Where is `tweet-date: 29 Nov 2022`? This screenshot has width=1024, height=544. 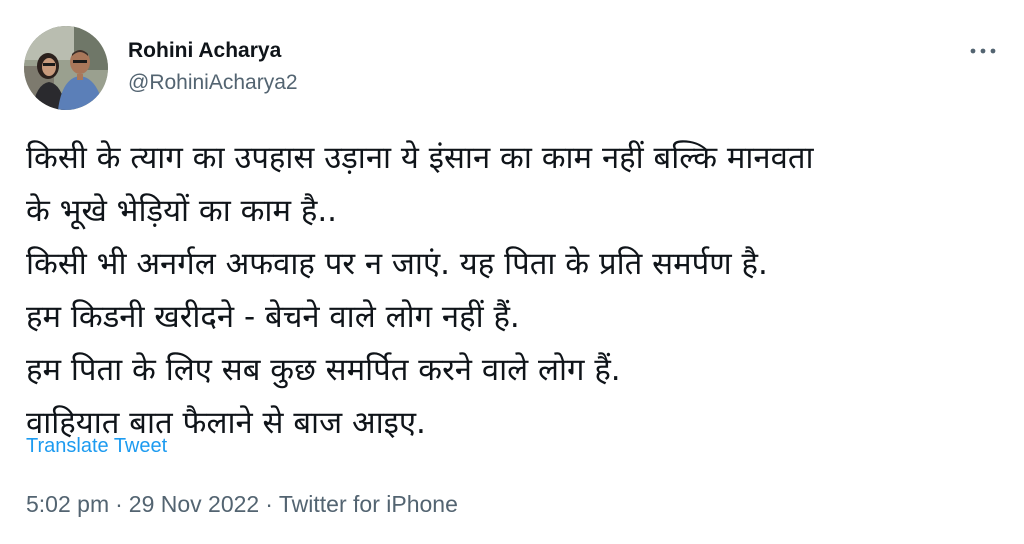
tweet-date: 29 Nov 2022 is located at coordinates (194, 504).